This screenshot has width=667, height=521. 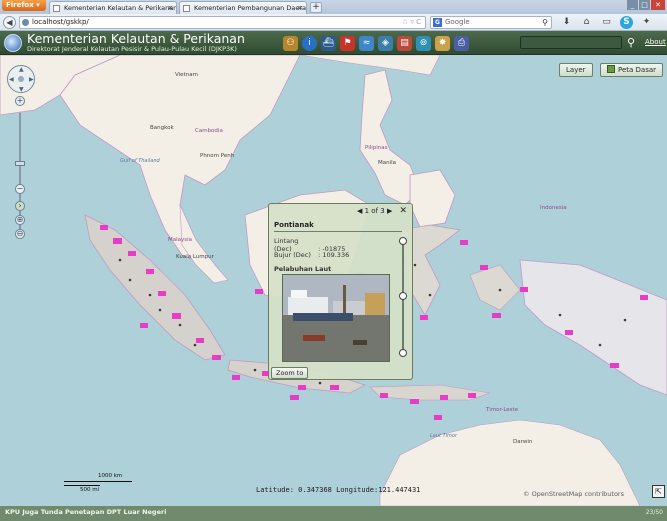 I want to click on link-icon: ⊚, so click(x=423, y=43).